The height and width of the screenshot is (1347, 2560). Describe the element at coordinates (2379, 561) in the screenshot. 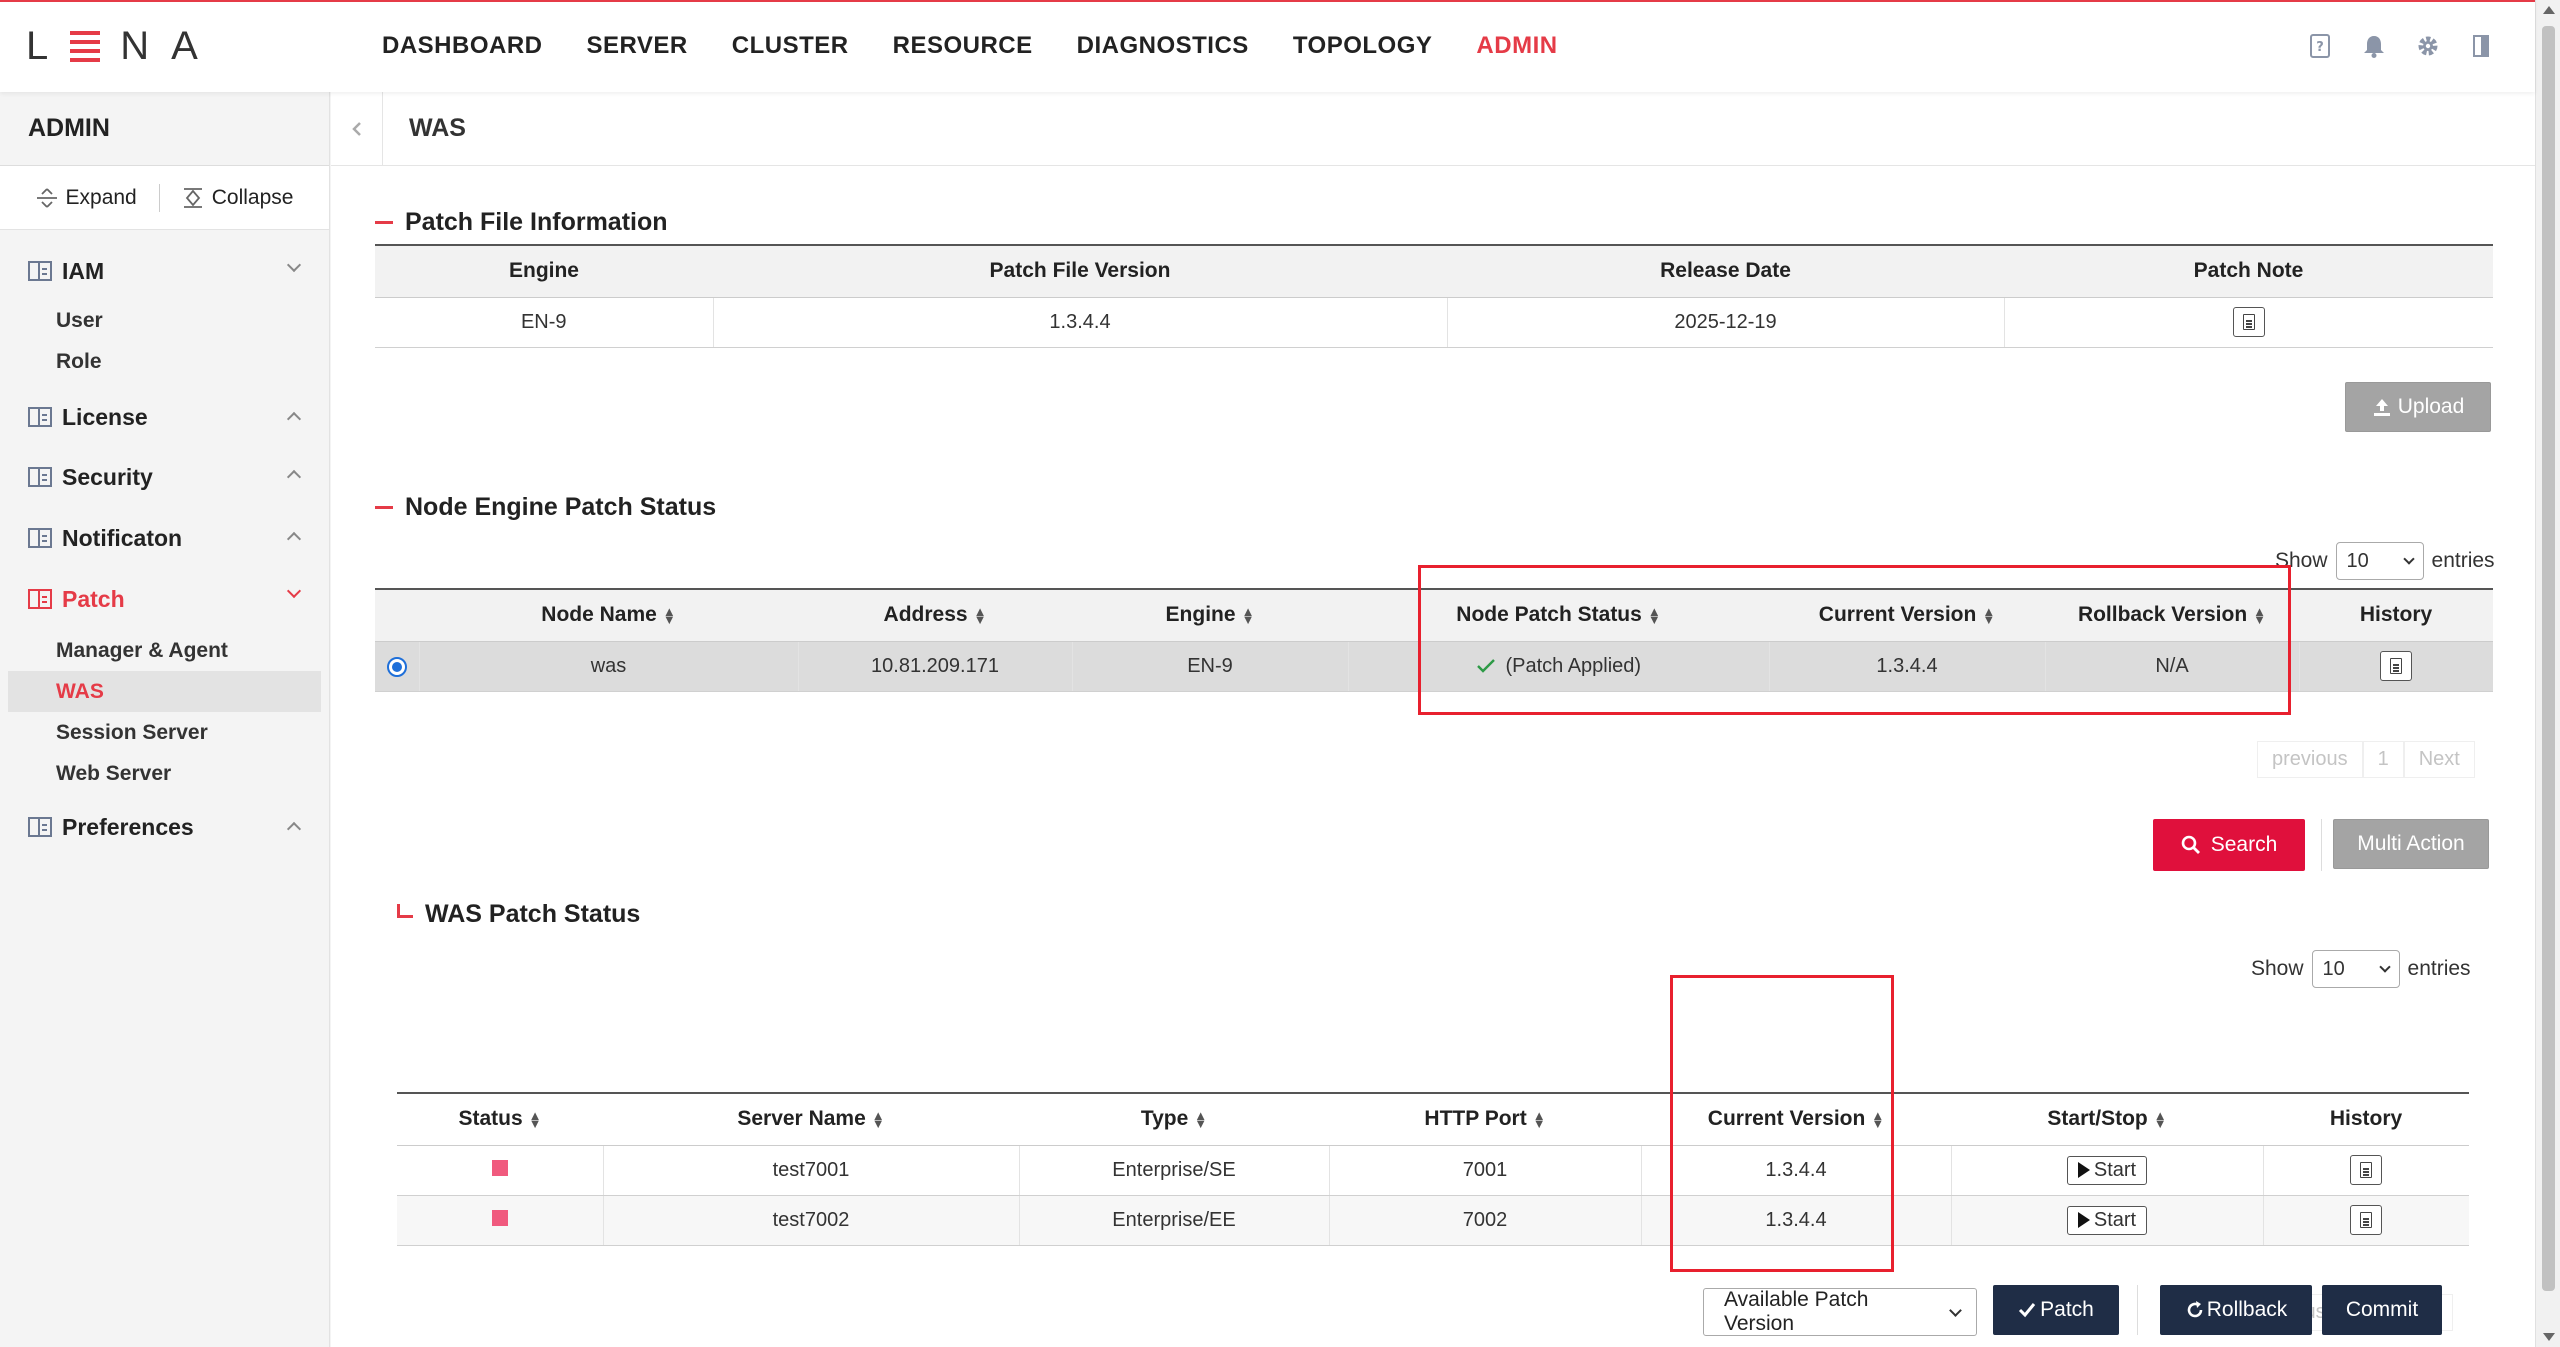

I see `node-page-size-select: 10` at that location.